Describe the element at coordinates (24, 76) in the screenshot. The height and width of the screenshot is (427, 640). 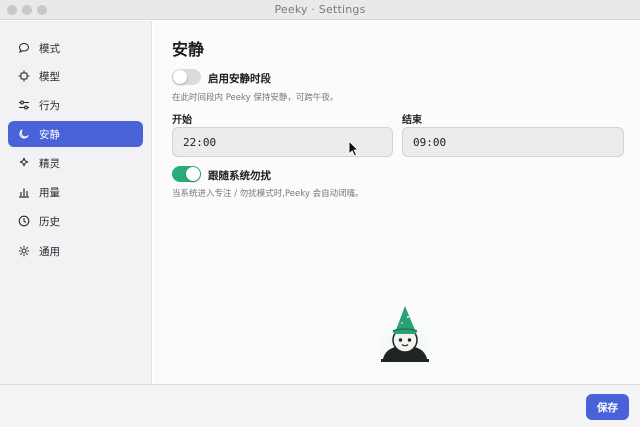
I see `chip-icon` at that location.